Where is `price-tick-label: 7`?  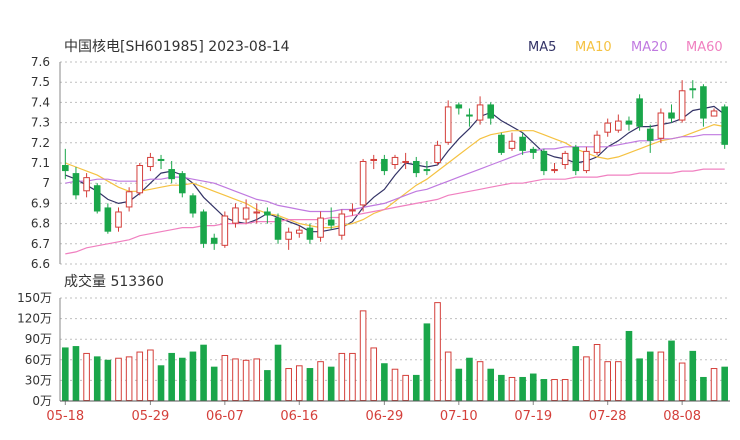
price-tick-label: 7 is located at coordinates (46, 183).